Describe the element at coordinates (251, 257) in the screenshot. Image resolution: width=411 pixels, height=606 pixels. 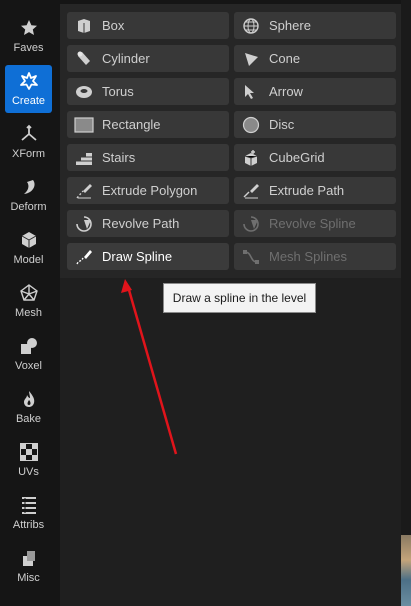
I see `mesh-splines-icon` at that location.